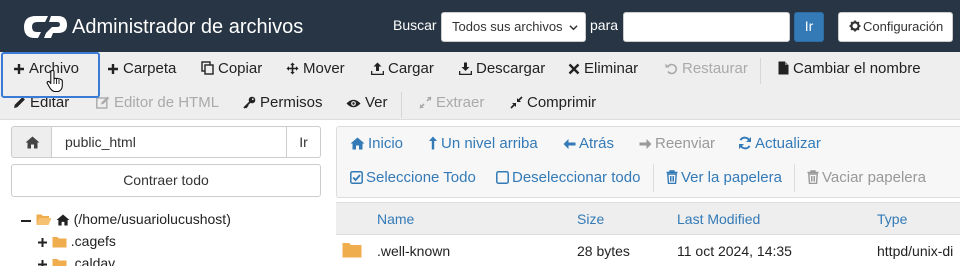 This screenshot has height=266, width=960. I want to click on tree-item-label: .caldav, so click(93, 260).